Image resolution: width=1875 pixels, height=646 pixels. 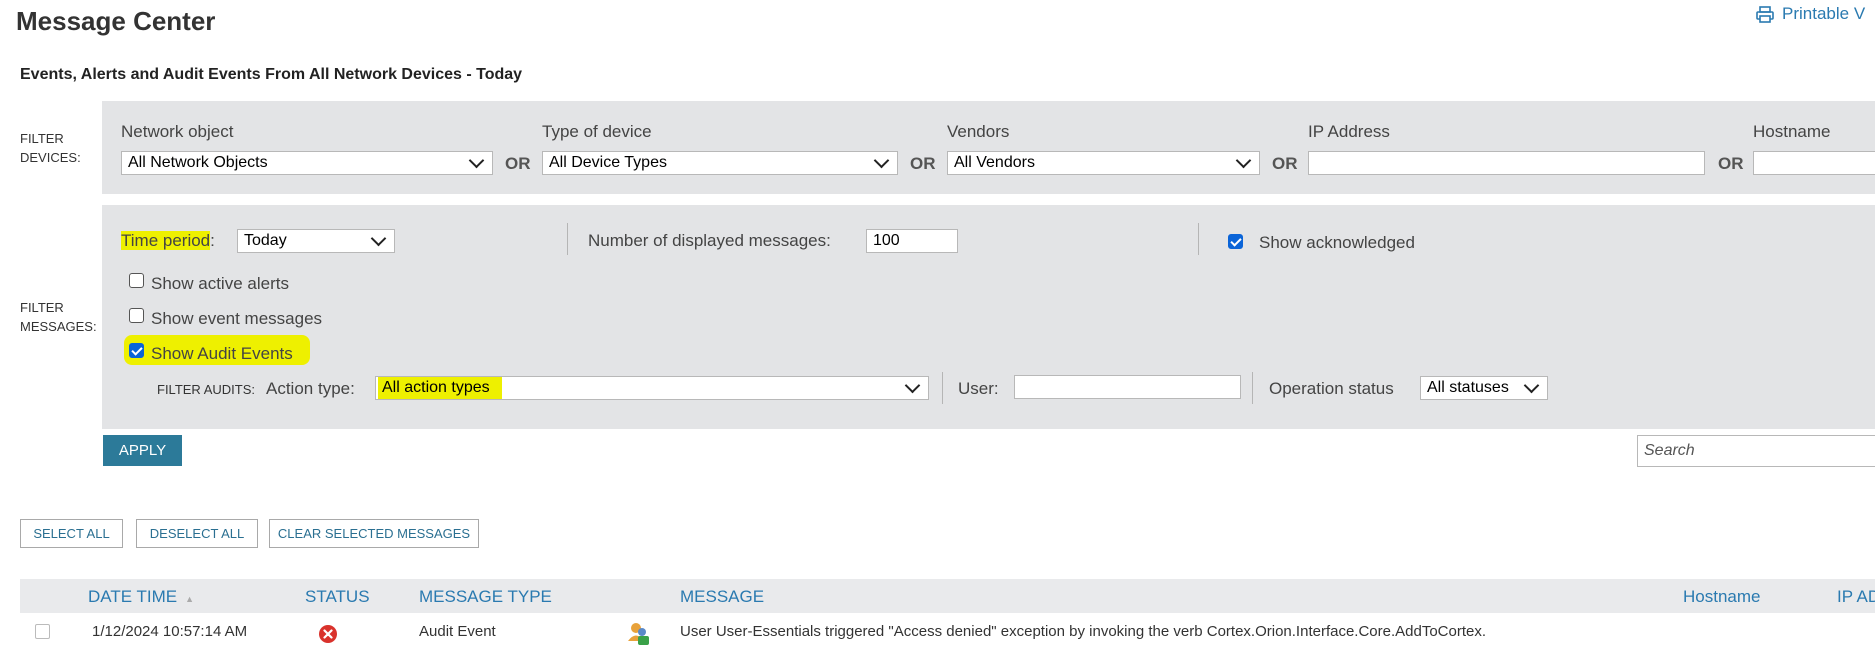 I want to click on operation-status-label: Operation status, so click(x=1331, y=388).